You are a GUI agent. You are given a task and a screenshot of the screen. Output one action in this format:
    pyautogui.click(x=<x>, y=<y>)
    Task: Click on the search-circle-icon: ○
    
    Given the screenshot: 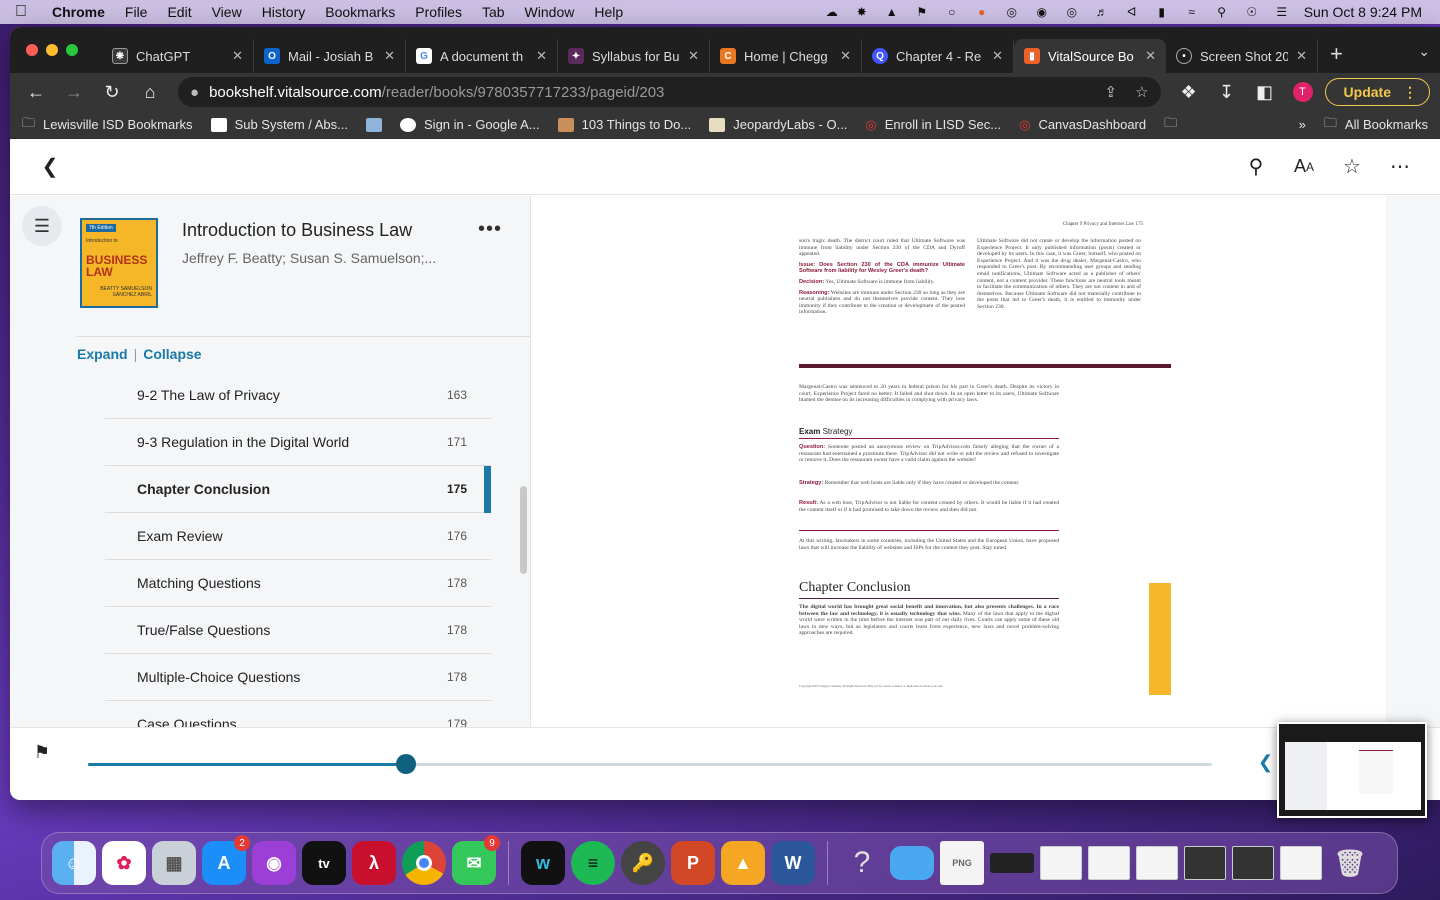 What is the action you would take?
    pyautogui.click(x=952, y=12)
    